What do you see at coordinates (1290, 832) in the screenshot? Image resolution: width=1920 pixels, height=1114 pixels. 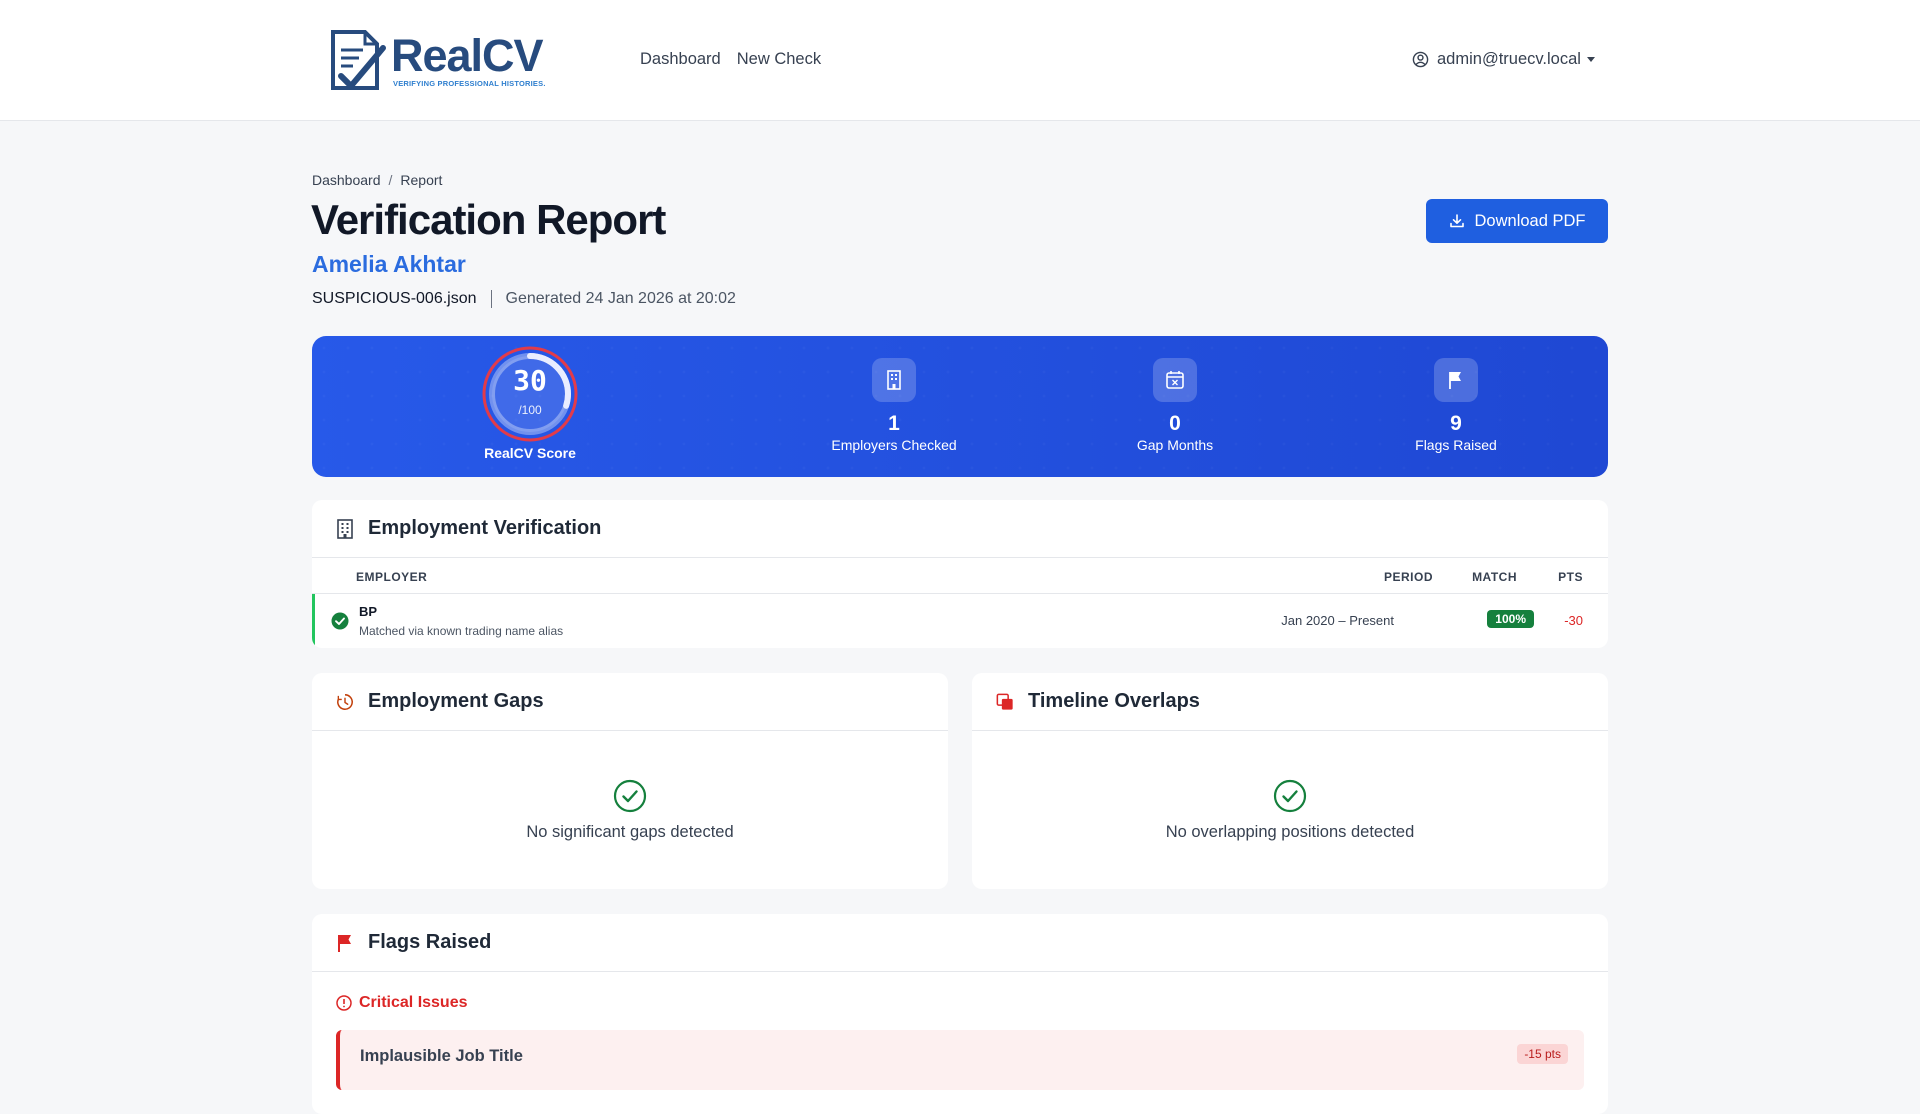 I see `overlaps-empty-message: No overlapping positions detected` at bounding box center [1290, 832].